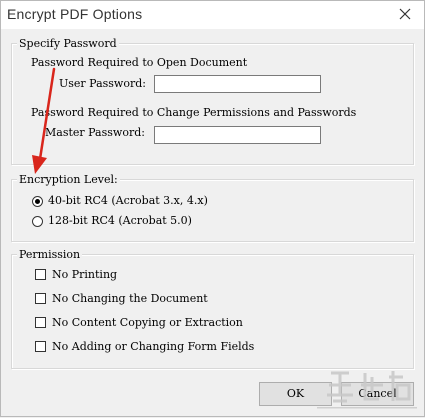 This screenshot has height=418, width=425. What do you see at coordinates (130, 299) in the screenshot?
I see `checkbox-no-changing-document-label: No Changing the Document` at bounding box center [130, 299].